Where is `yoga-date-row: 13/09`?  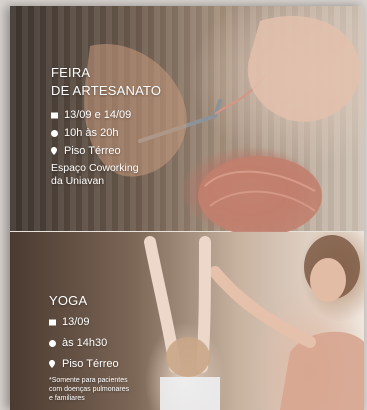 yoga-date-row: 13/09 is located at coordinates (89, 322).